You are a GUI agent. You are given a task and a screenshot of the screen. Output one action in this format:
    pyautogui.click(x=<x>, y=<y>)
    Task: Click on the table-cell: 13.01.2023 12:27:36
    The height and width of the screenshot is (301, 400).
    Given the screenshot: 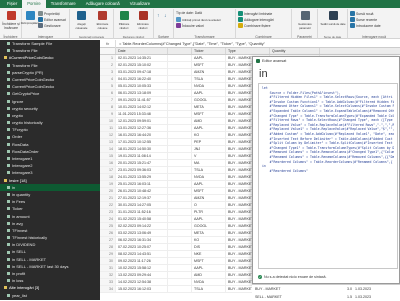 What is the action you would take?
    pyautogui.click(x=142, y=128)
    